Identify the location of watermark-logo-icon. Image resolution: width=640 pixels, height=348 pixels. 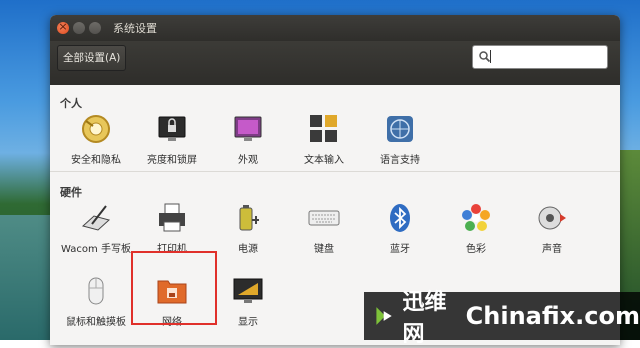
(384, 316).